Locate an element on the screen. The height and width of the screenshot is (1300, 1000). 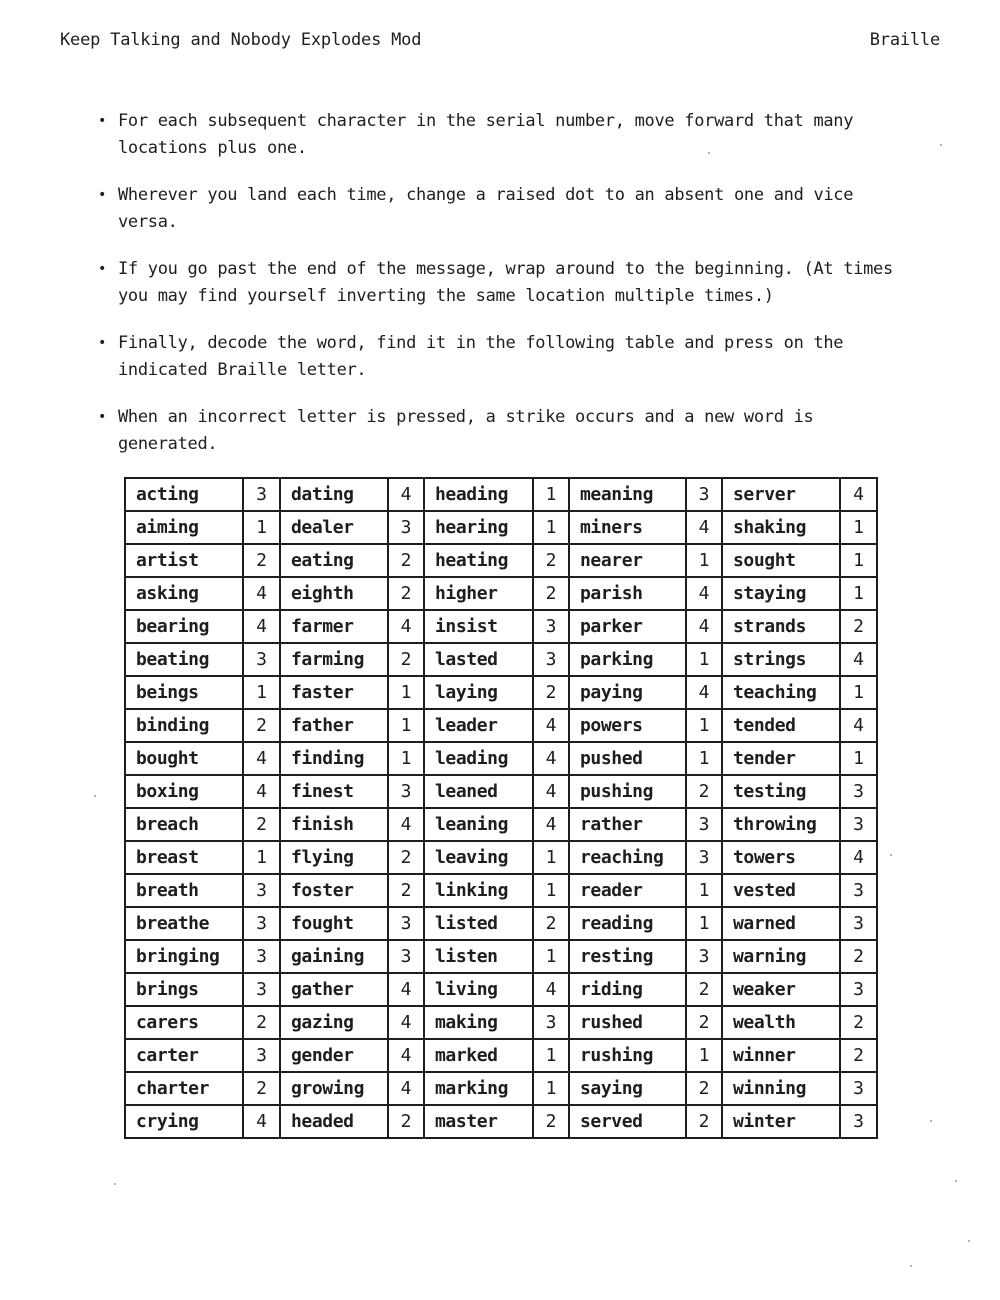
word-cell: sought is located at coordinates (781, 560).